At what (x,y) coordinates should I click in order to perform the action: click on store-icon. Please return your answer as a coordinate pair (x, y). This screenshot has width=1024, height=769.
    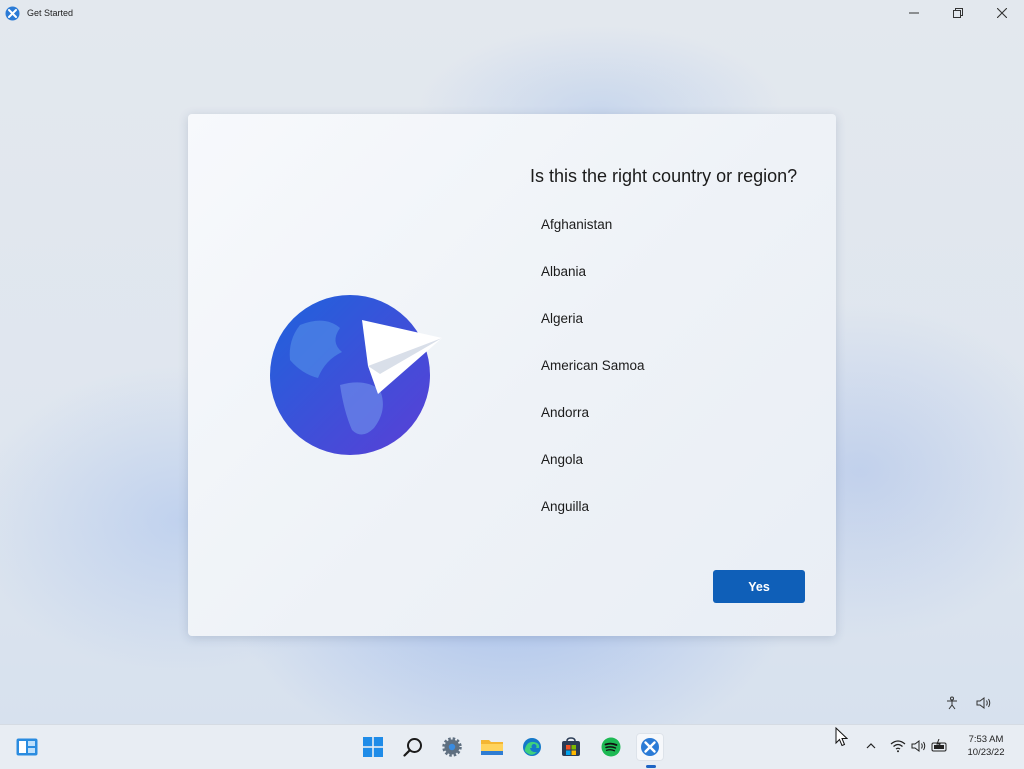
    Looking at the image, I should click on (571, 747).